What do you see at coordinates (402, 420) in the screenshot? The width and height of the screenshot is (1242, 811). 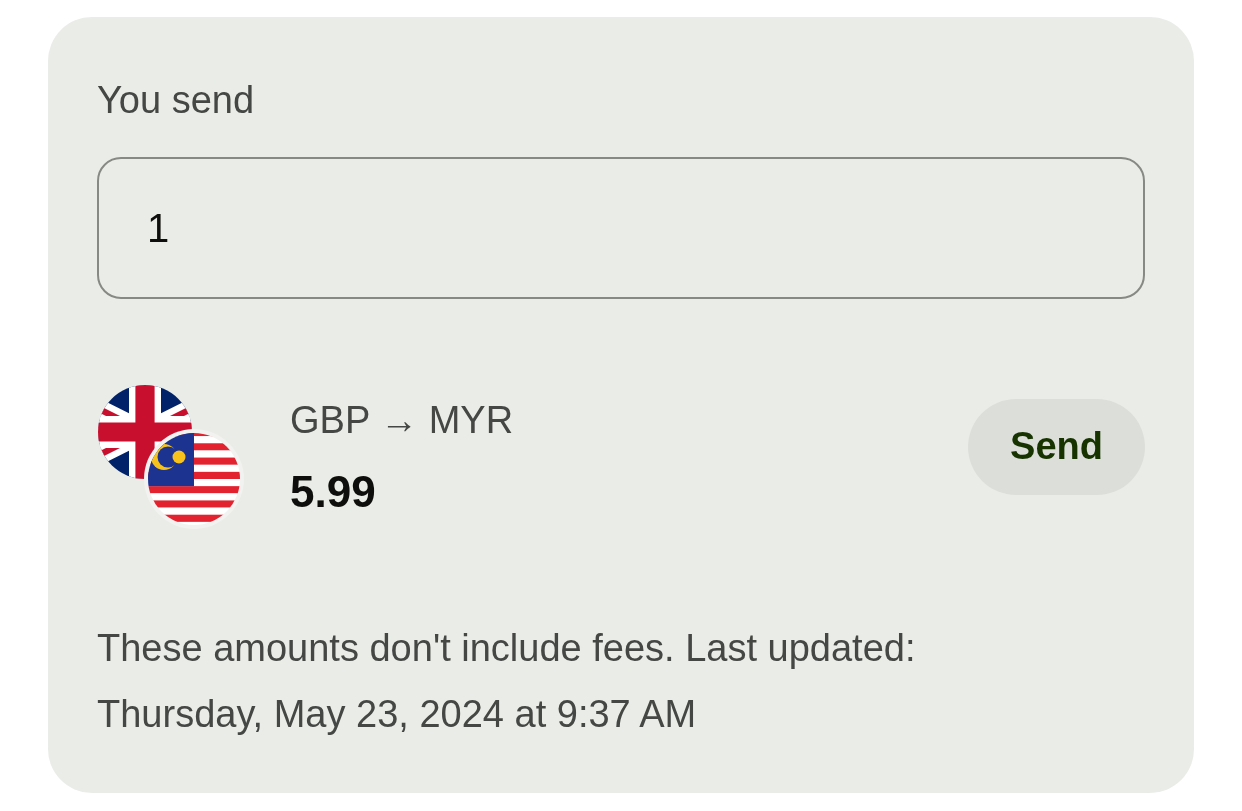 I see `currency-pair: GBP → MYR` at bounding box center [402, 420].